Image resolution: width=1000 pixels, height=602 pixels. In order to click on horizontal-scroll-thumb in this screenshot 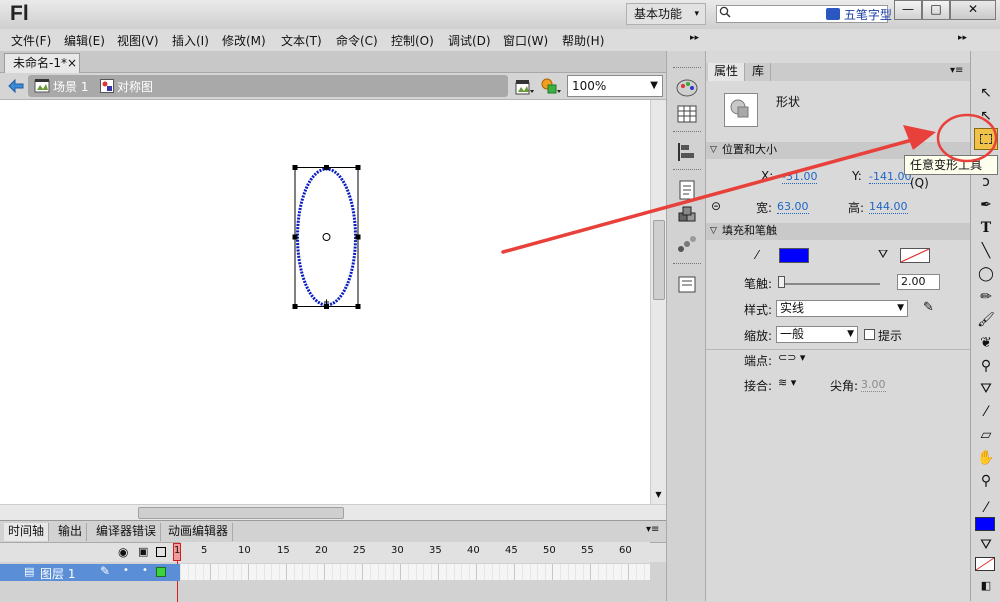, I will do `click(241, 513)`.